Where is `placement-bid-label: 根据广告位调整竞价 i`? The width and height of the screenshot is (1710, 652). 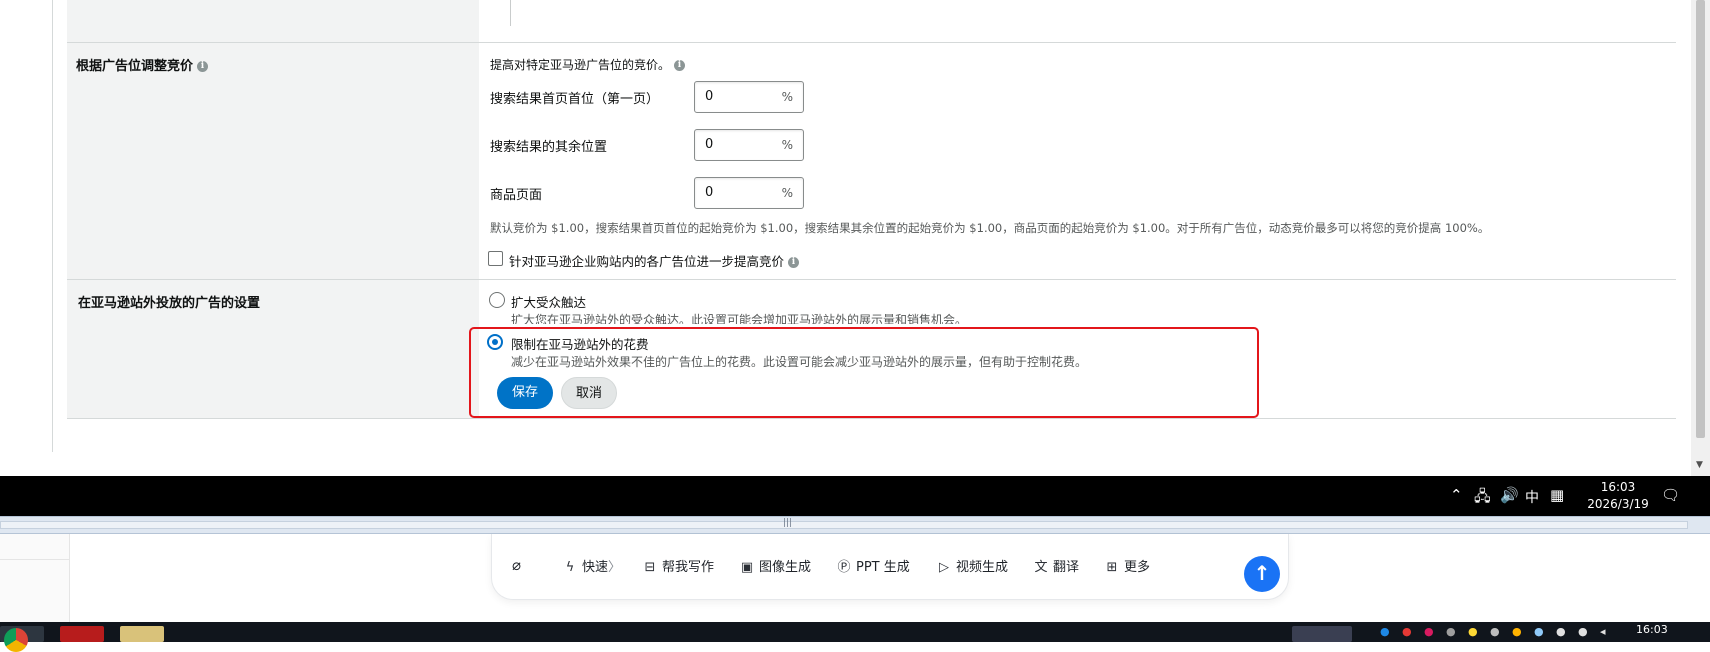 placement-bid-label: 根据广告位调整竞价 i is located at coordinates (142, 64).